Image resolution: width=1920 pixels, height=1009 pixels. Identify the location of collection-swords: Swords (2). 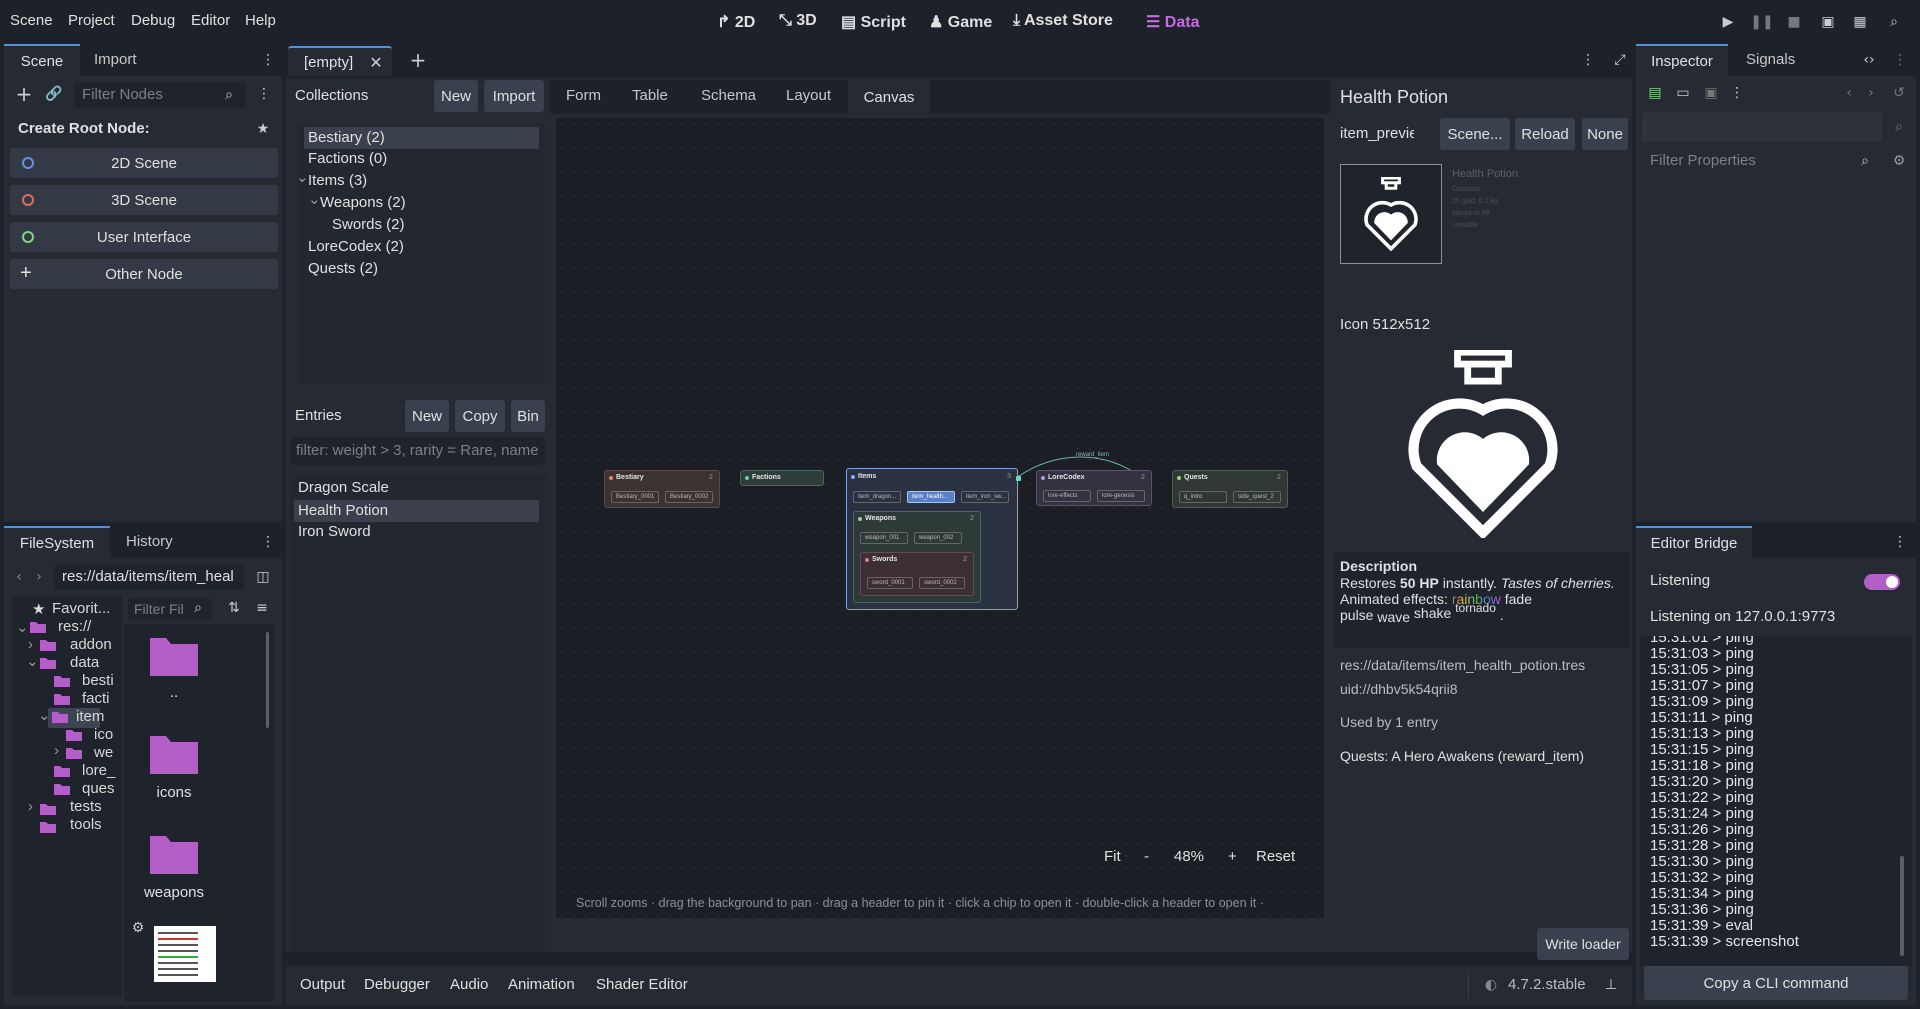
(368, 225).